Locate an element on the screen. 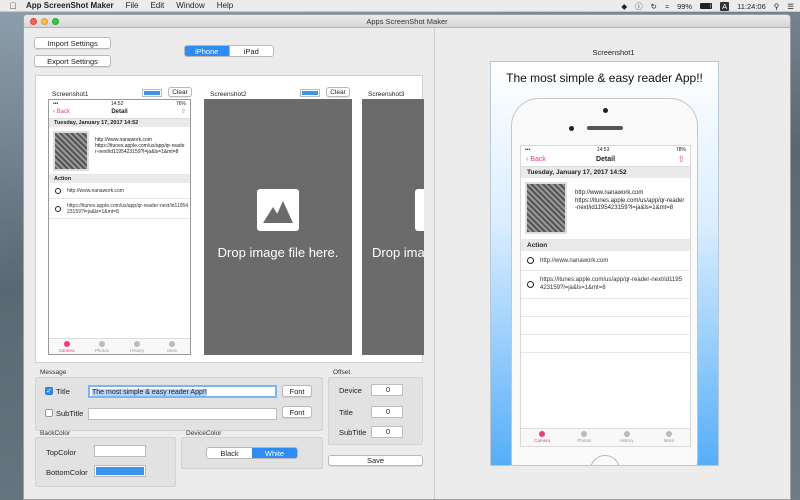 The image size is (800, 500). offset-title-field: 0 is located at coordinates (387, 412).